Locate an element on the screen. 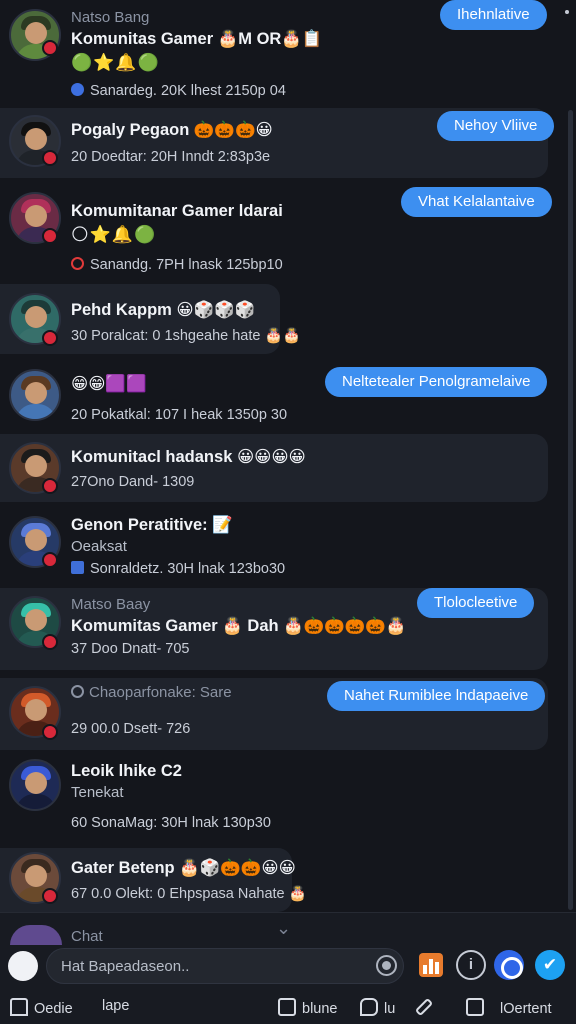 This screenshot has height=1024, width=576. chat-action-button: Neltetealer Penolgramelaive is located at coordinates (436, 382).